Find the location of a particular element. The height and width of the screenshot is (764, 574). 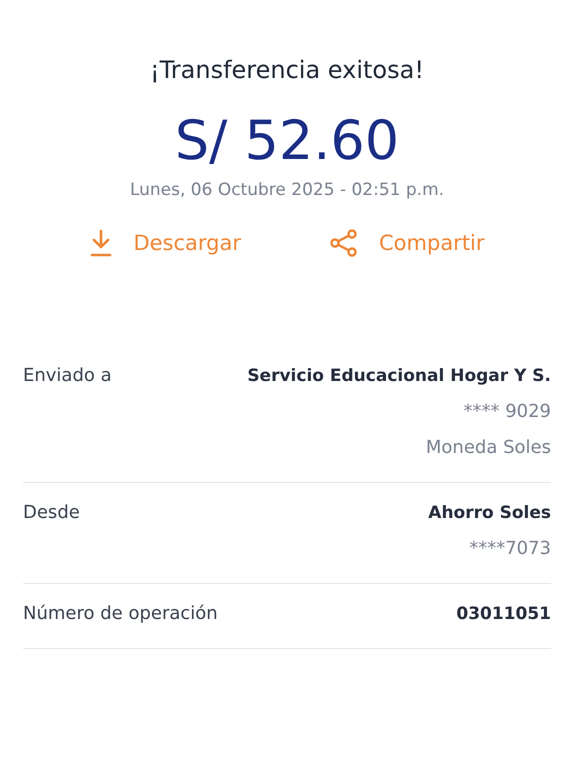

detail-value: Ahorro Soles is located at coordinates (489, 513).